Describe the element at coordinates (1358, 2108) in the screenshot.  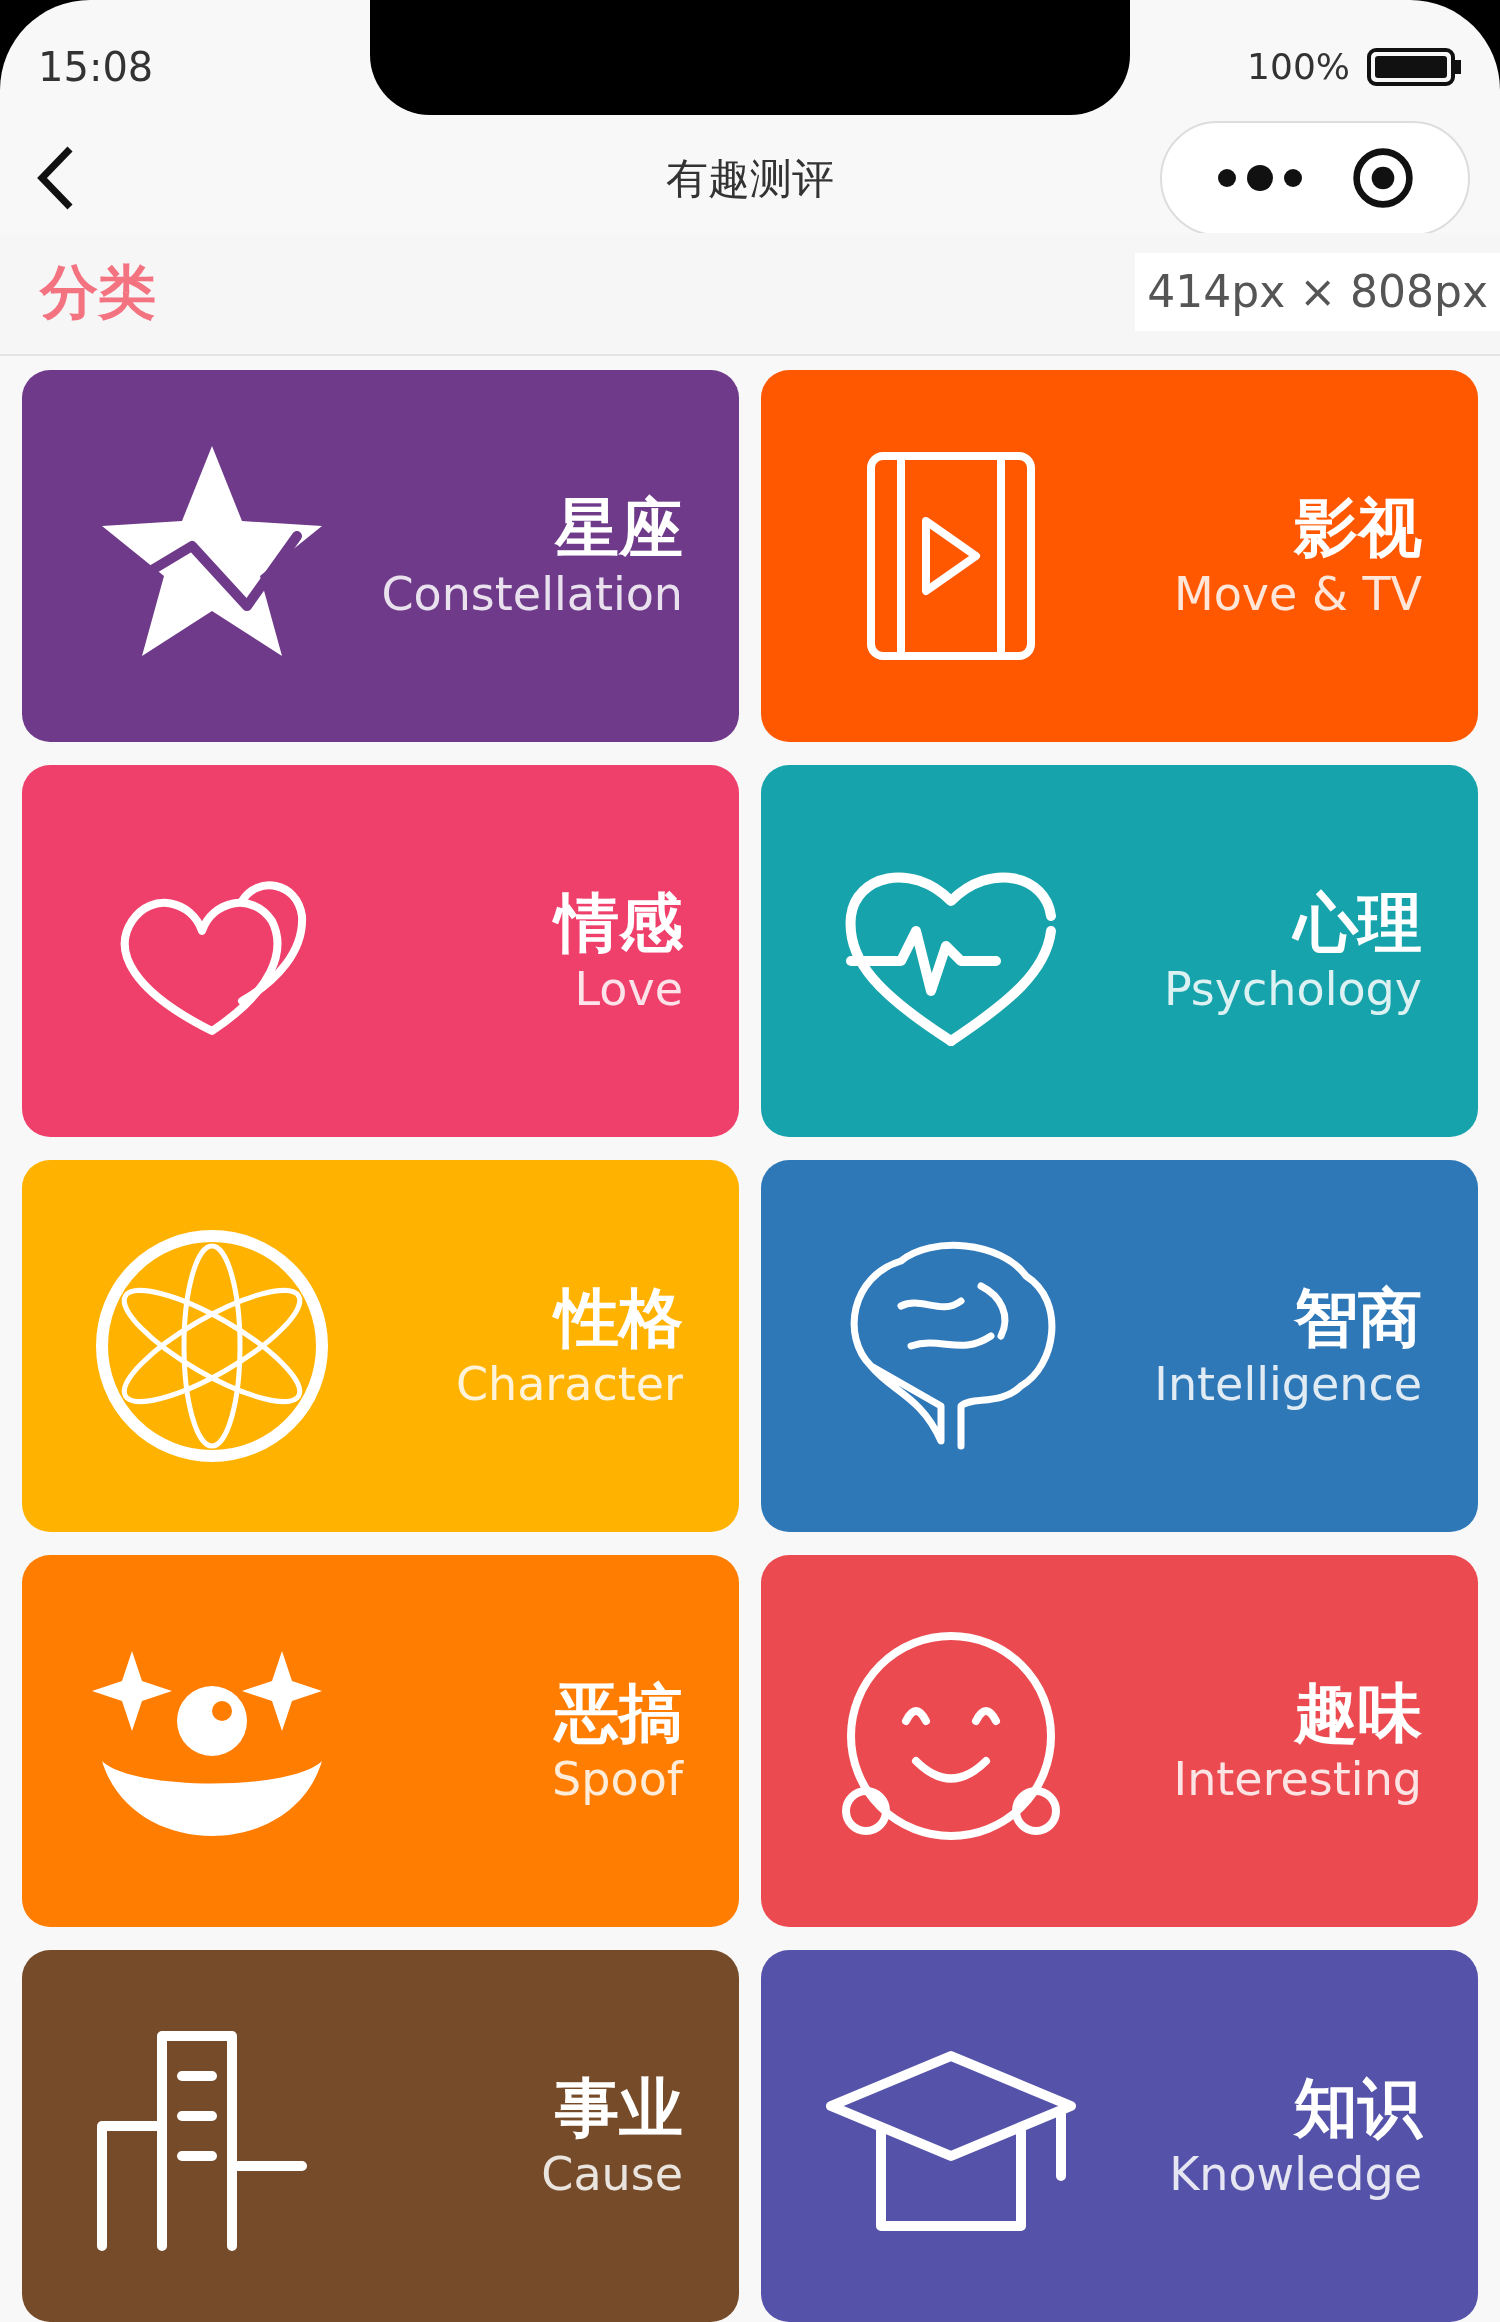
I see `category-title: 知识` at that location.